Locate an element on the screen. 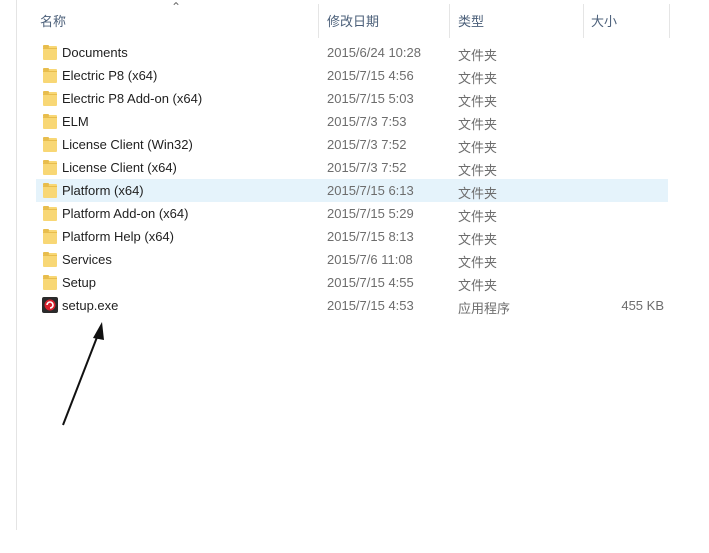 The image size is (709, 553). file-row: Services 2015/7/6 11:08 文件夹 is located at coordinates (352, 259).